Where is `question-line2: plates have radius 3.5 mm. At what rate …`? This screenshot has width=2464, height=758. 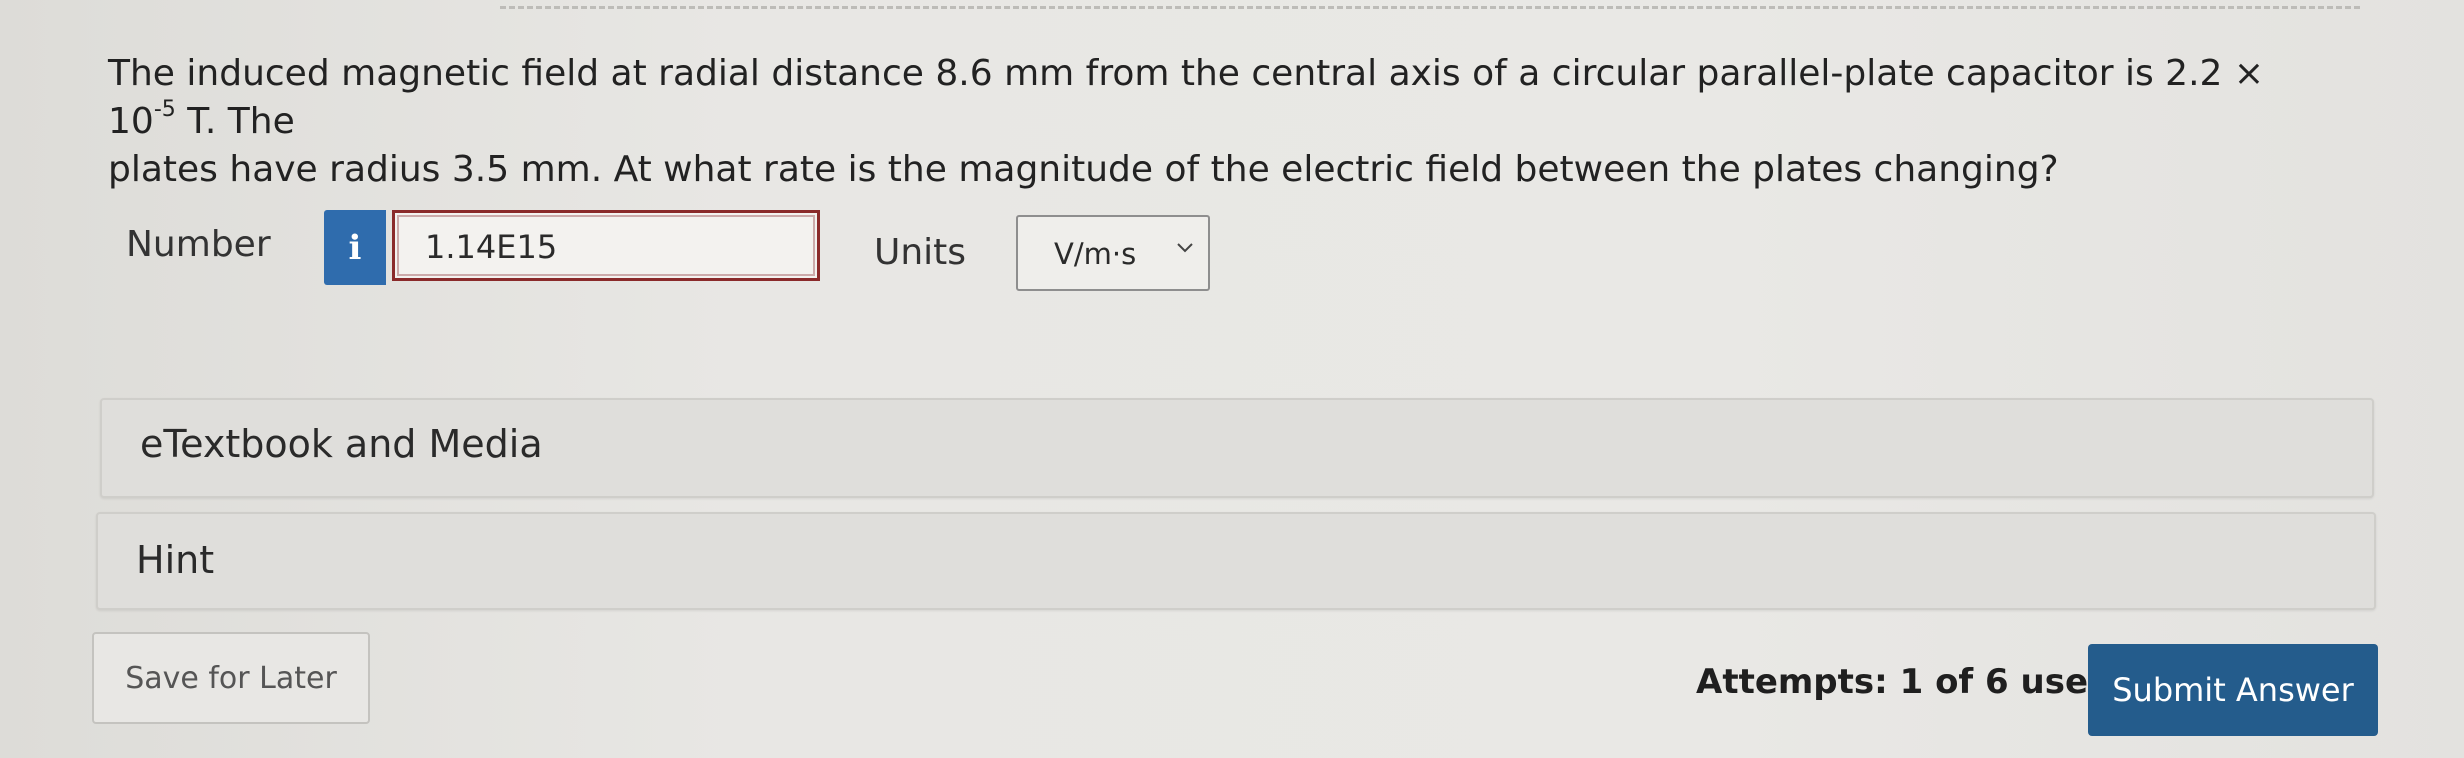
question-line2: plates have radius 3.5 mm. At what rate … is located at coordinates (1083, 169).